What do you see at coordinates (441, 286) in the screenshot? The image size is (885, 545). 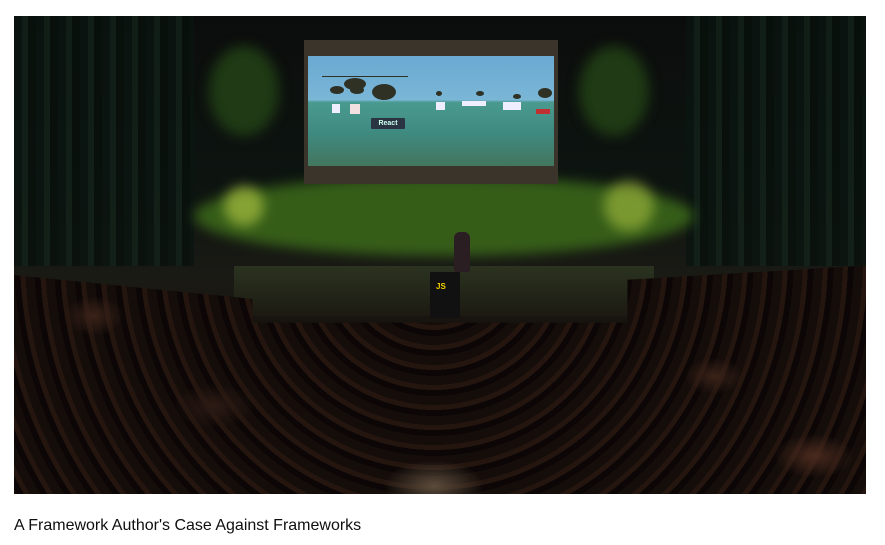 I see `podium-logo: JS` at bounding box center [441, 286].